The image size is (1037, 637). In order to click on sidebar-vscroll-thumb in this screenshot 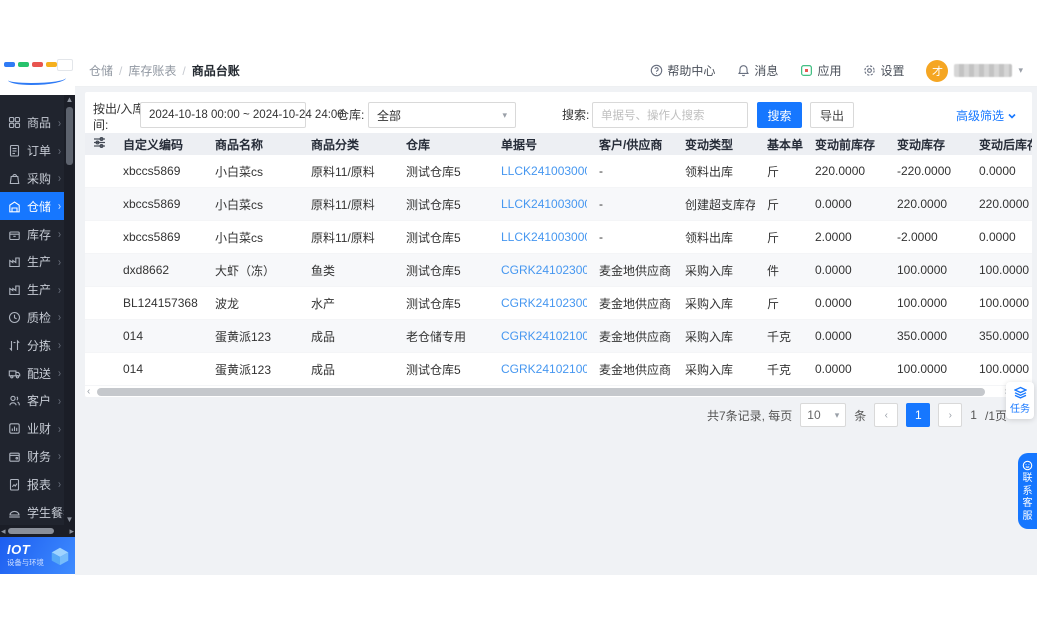, I will do `click(69, 136)`.